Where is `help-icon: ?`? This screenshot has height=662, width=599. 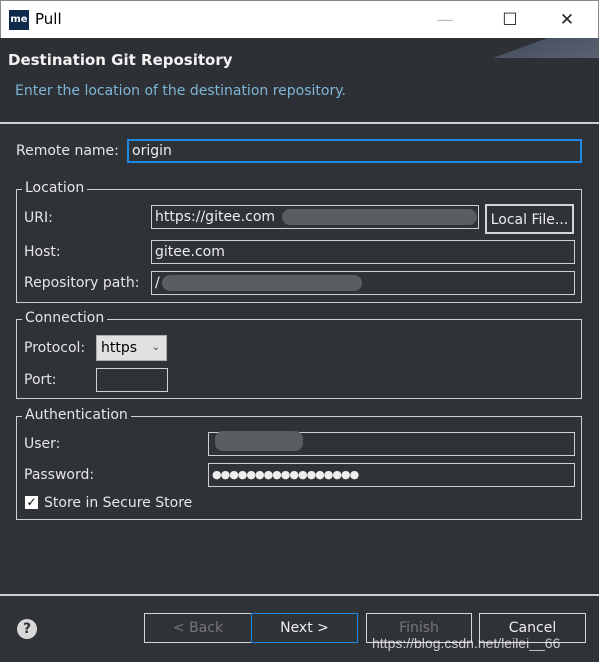
help-icon: ? is located at coordinates (27, 629).